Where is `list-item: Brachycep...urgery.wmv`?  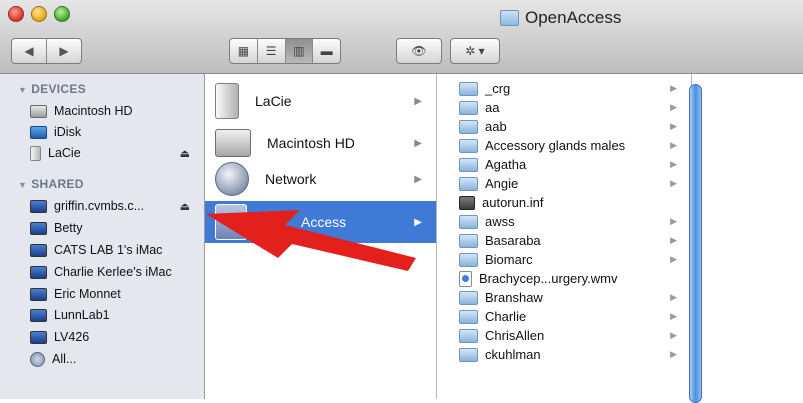 list-item: Brachycep...urgery.wmv is located at coordinates (564, 278).